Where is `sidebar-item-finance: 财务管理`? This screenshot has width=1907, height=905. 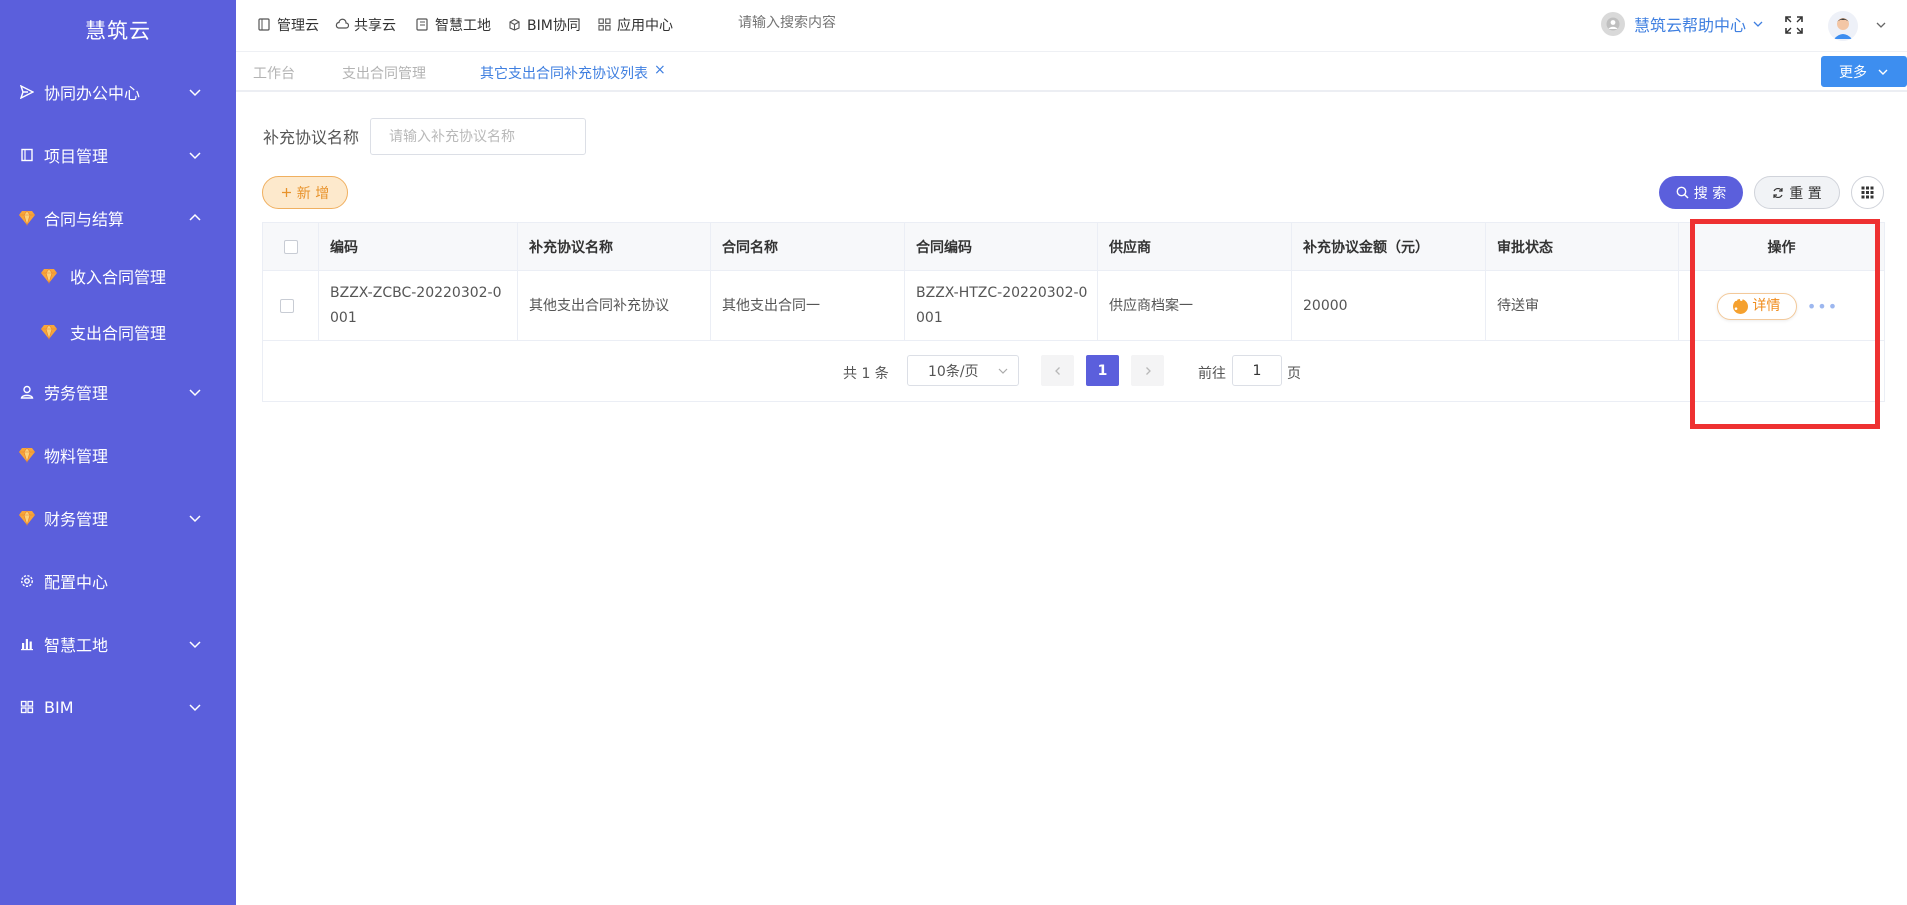 sidebar-item-finance: 财务管理 is located at coordinates (118, 518).